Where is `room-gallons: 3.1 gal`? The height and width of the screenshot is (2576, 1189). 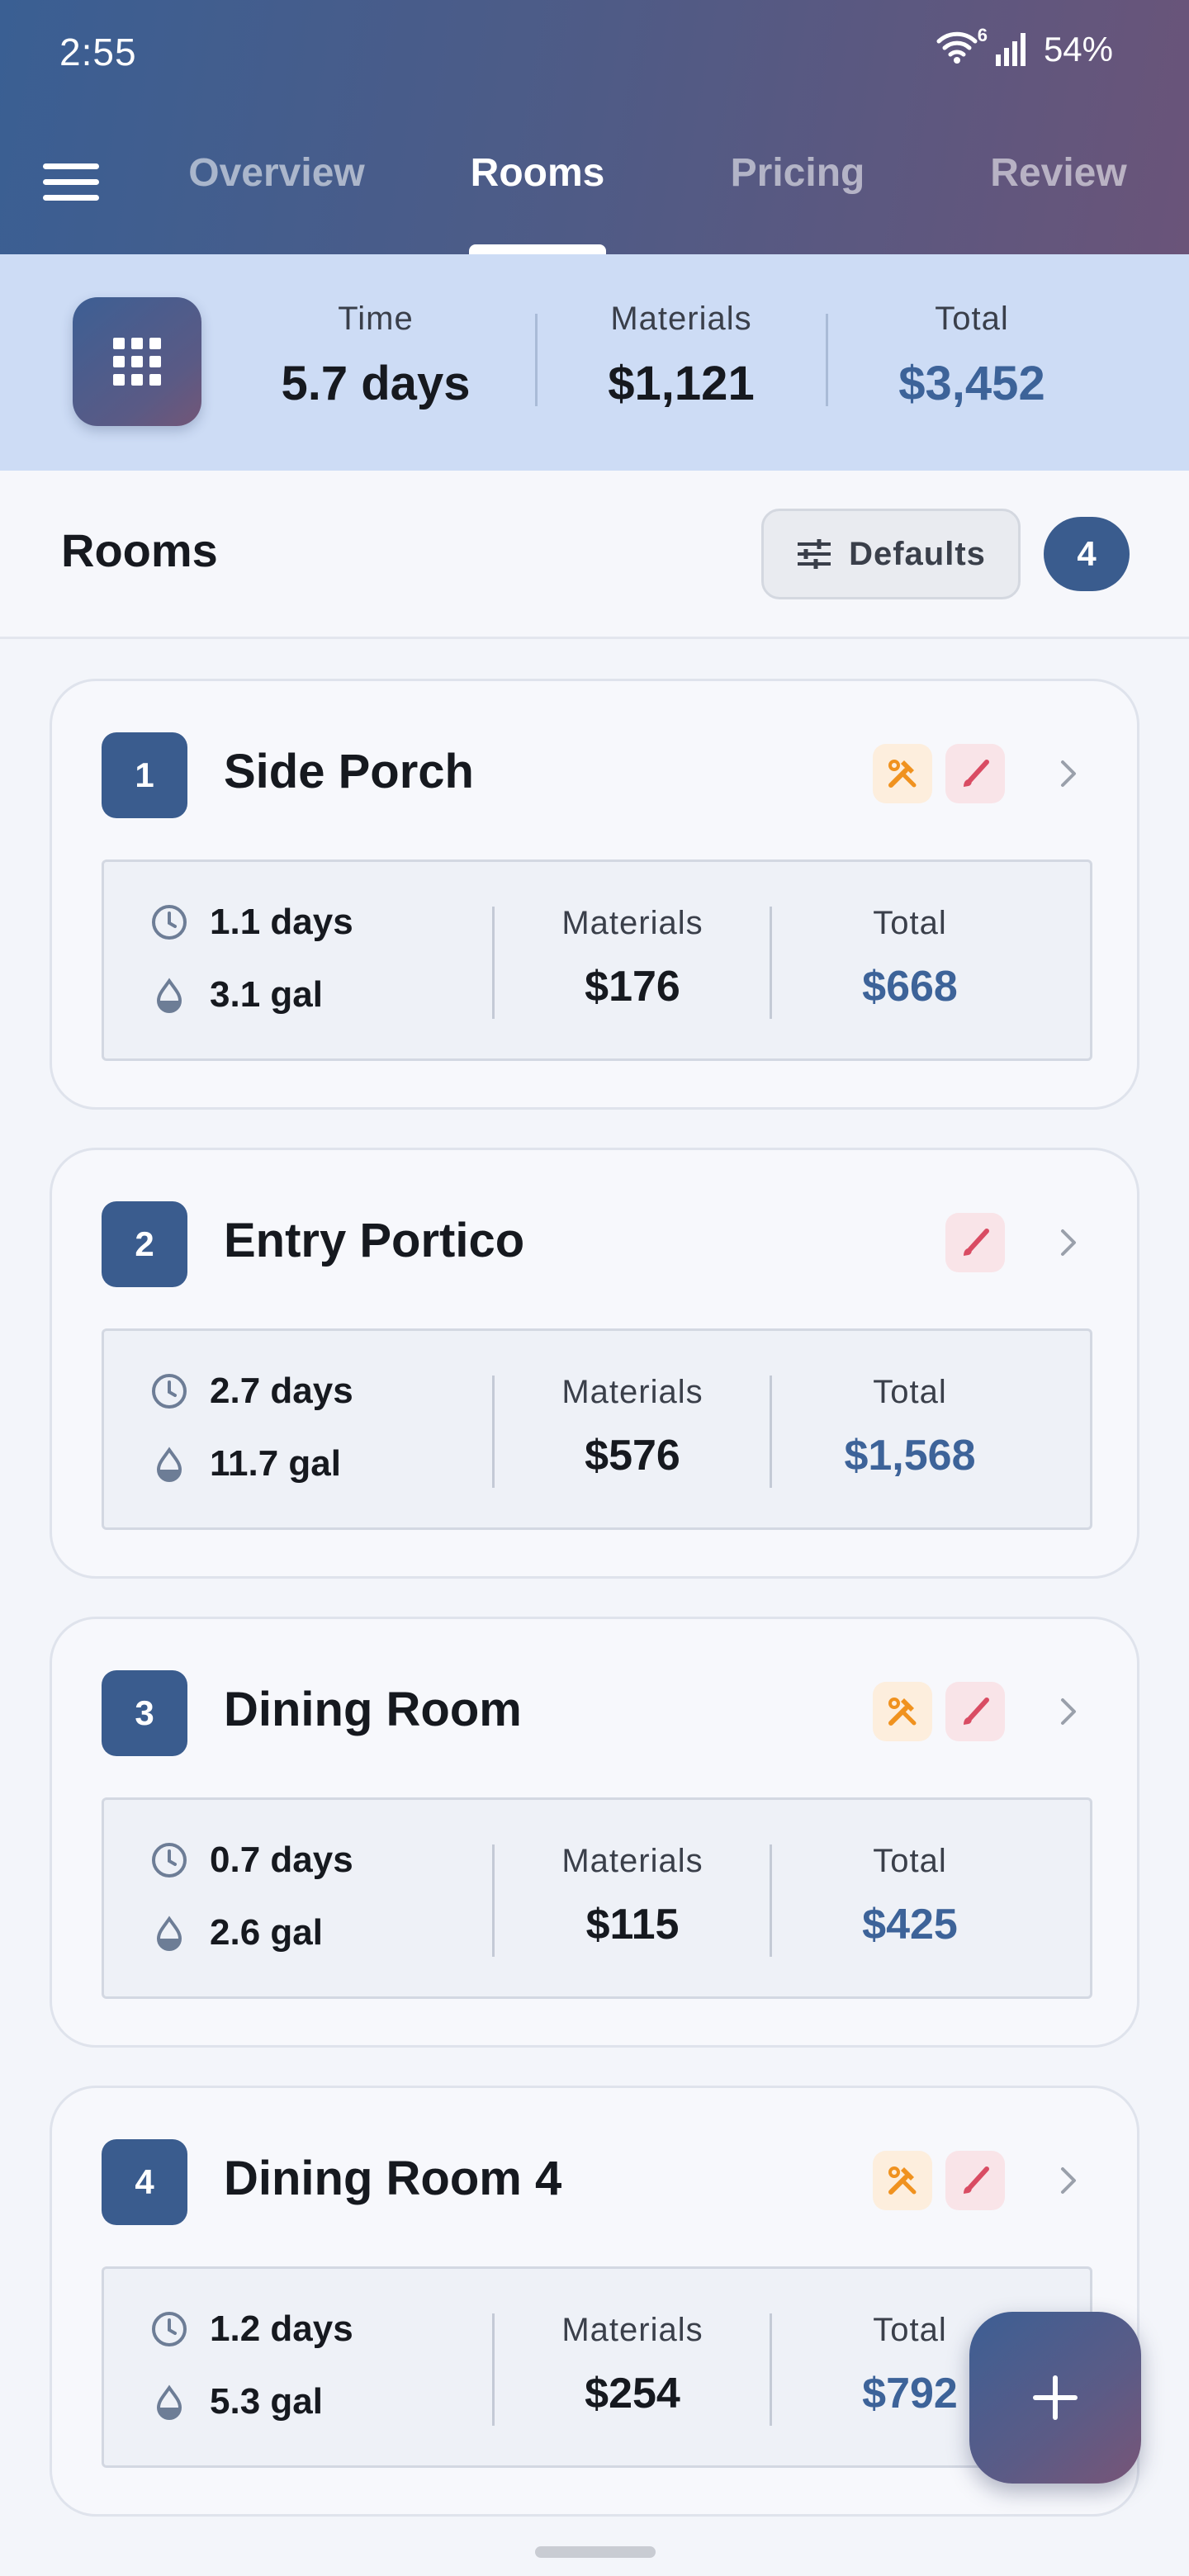
room-gallons: 3.1 gal is located at coordinates (266, 994).